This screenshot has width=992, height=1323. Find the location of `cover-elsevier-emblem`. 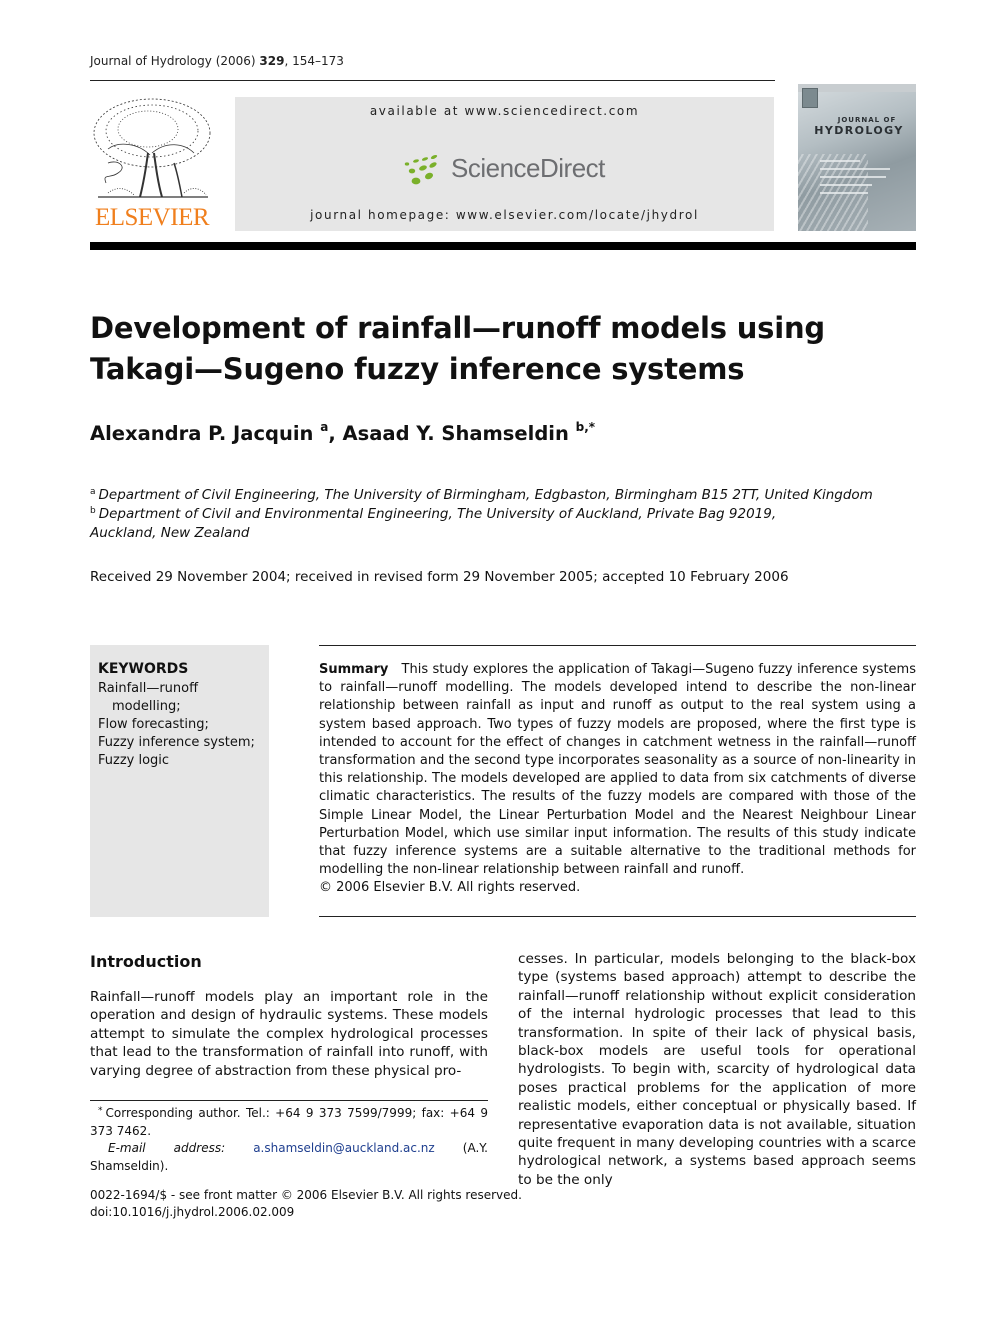

cover-elsevier-emblem is located at coordinates (810, 98).